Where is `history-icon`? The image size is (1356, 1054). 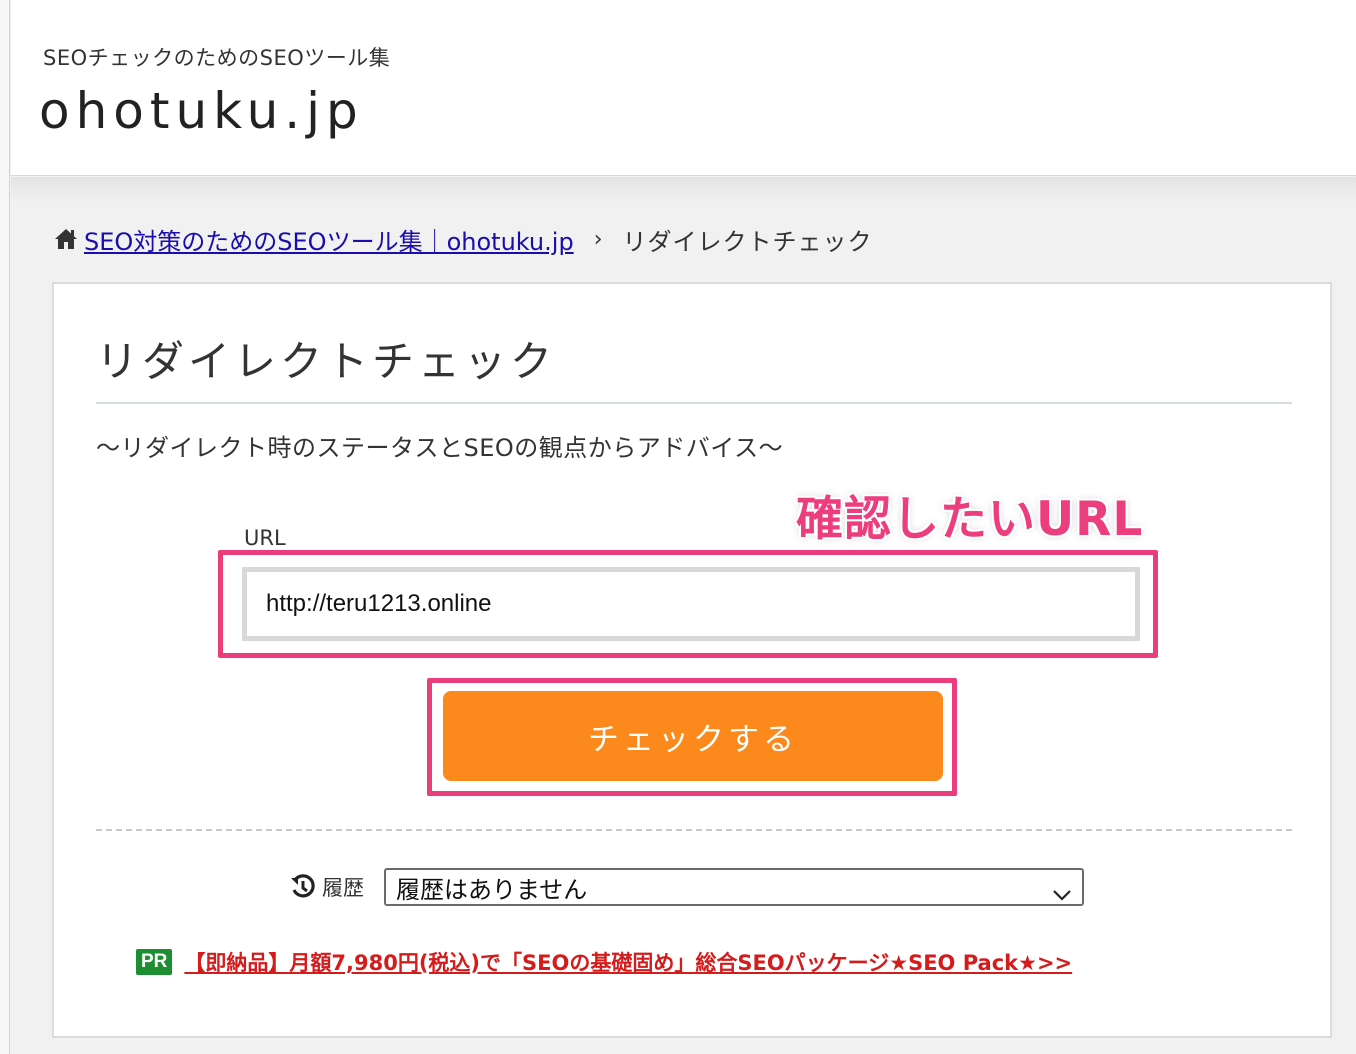
history-icon is located at coordinates (303, 887).